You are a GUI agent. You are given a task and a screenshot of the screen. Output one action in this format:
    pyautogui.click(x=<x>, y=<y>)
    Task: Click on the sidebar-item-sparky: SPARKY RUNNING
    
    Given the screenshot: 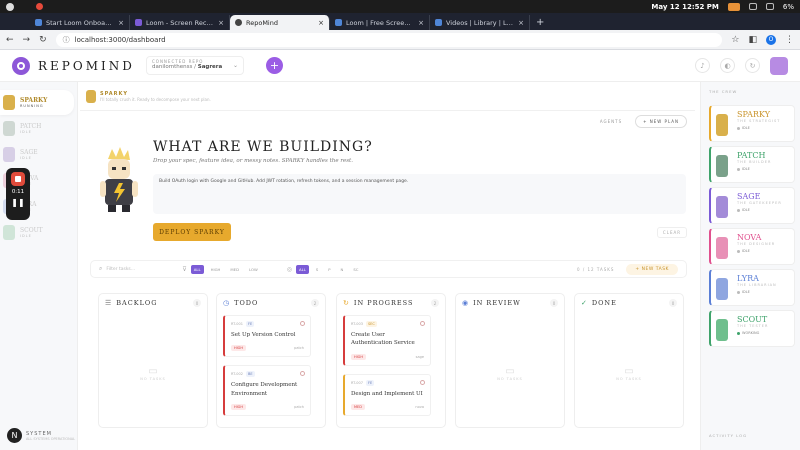 What is the action you would take?
    pyautogui.click(x=37, y=102)
    